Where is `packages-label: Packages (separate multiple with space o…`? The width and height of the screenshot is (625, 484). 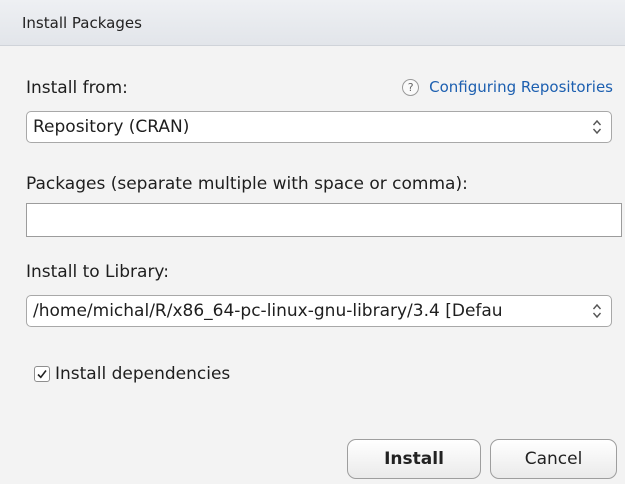
packages-label: Packages (separate multiple with space o… is located at coordinates (247, 184).